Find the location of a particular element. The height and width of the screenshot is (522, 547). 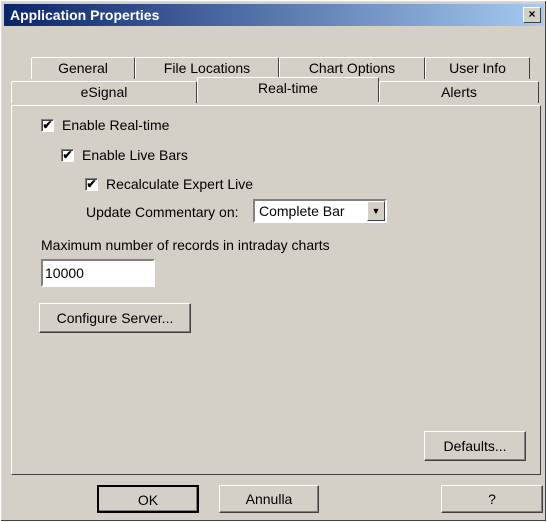

enable-live-bars-checkbox: ✔ is located at coordinates (67, 154).